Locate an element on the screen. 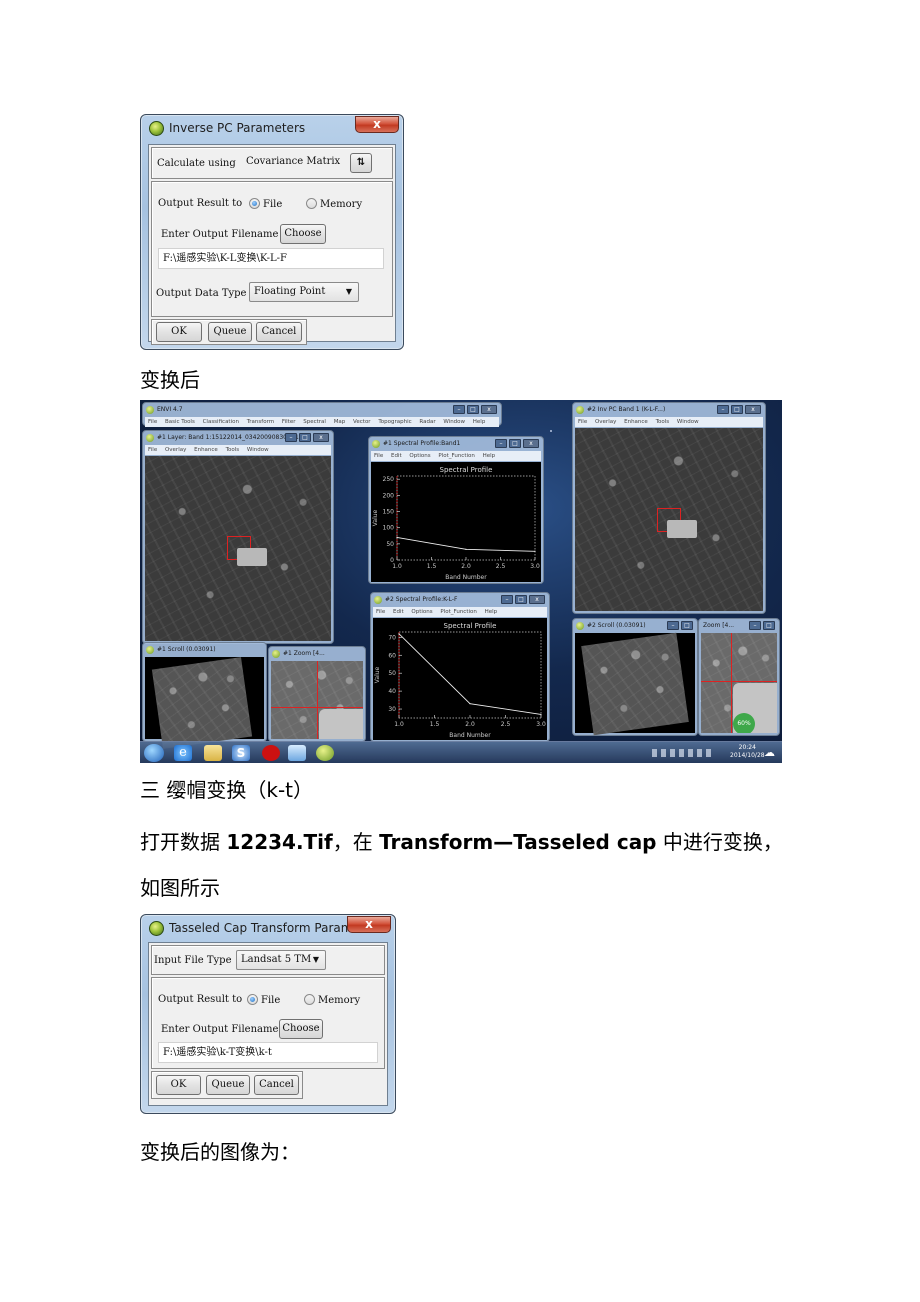  calculate-method-value: Covariance Matrix is located at coordinates (294, 163).